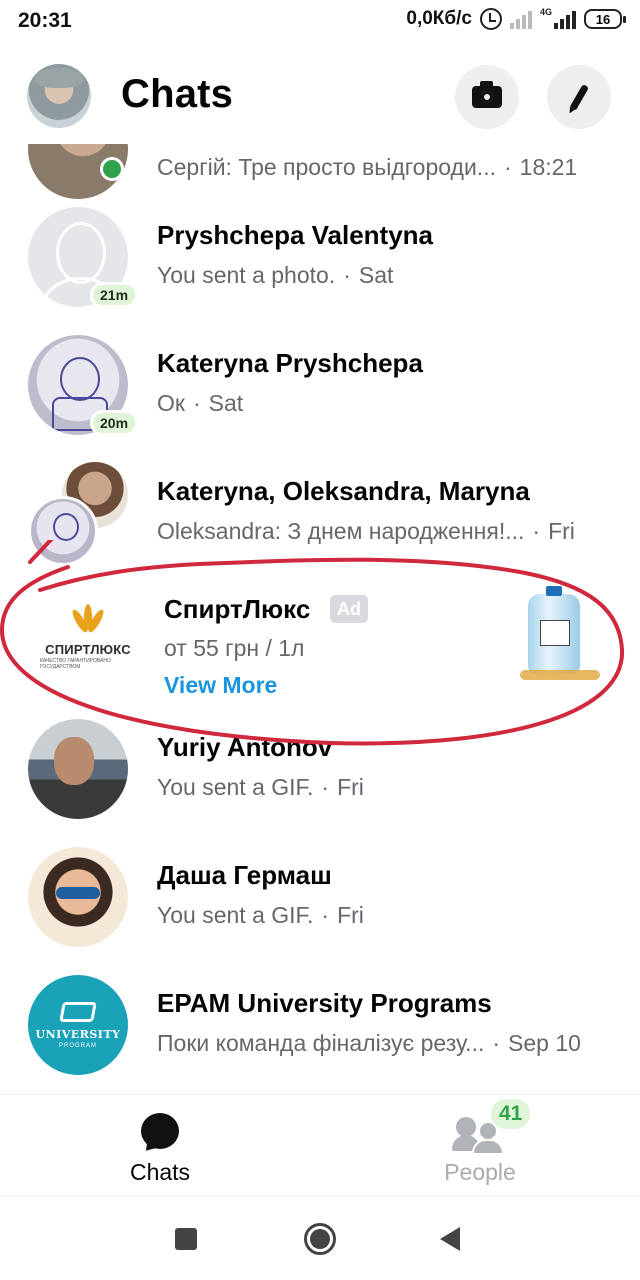 This screenshot has width=640, height=1280. What do you see at coordinates (320, 96) in the screenshot?
I see `app-header: Chats` at bounding box center [320, 96].